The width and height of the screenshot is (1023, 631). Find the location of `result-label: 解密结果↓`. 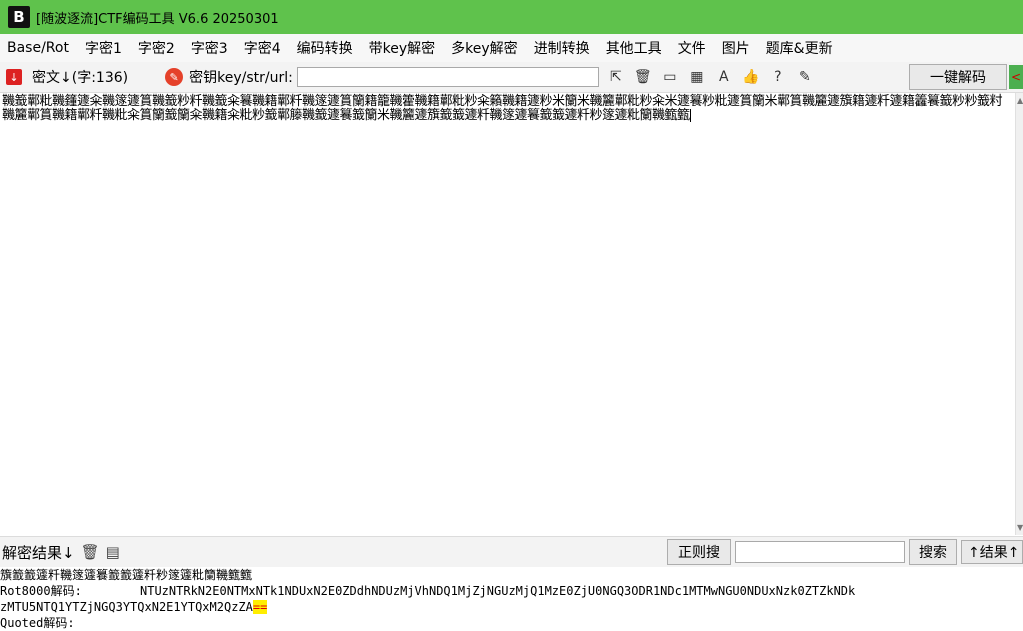

result-label: 解密结果↓ is located at coordinates (38, 552).